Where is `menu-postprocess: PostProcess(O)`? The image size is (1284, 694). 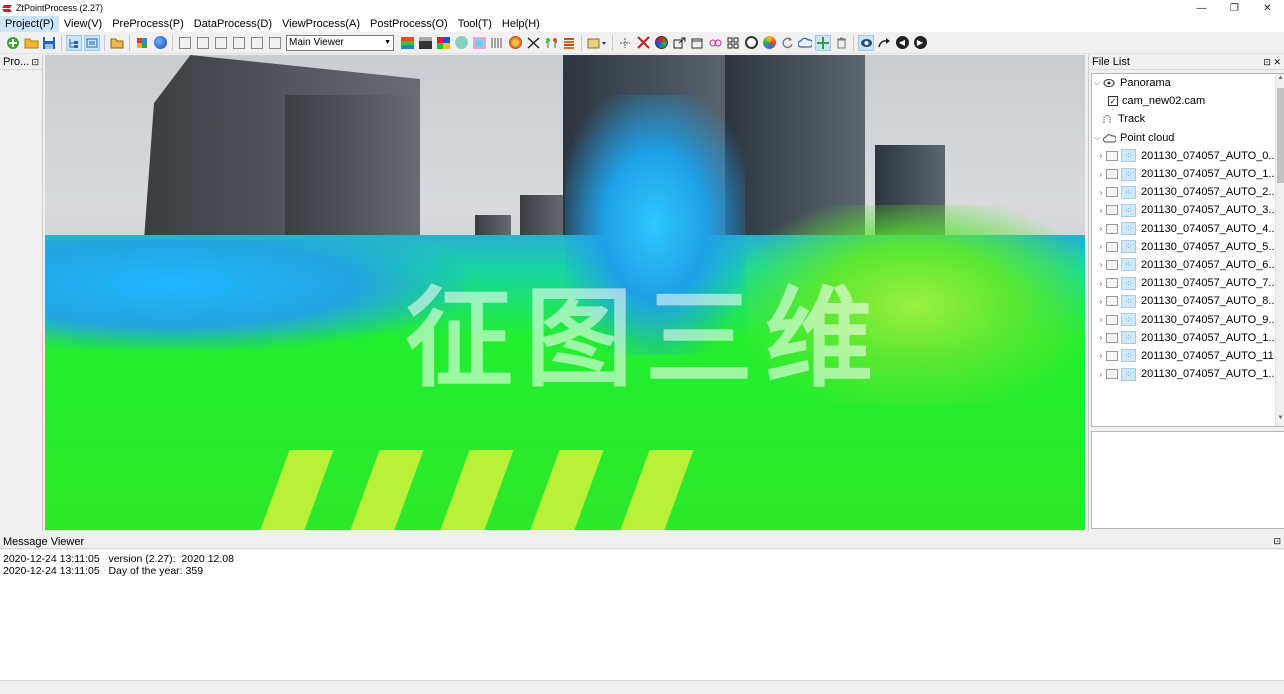 menu-postprocess: PostProcess(O) is located at coordinates (409, 24).